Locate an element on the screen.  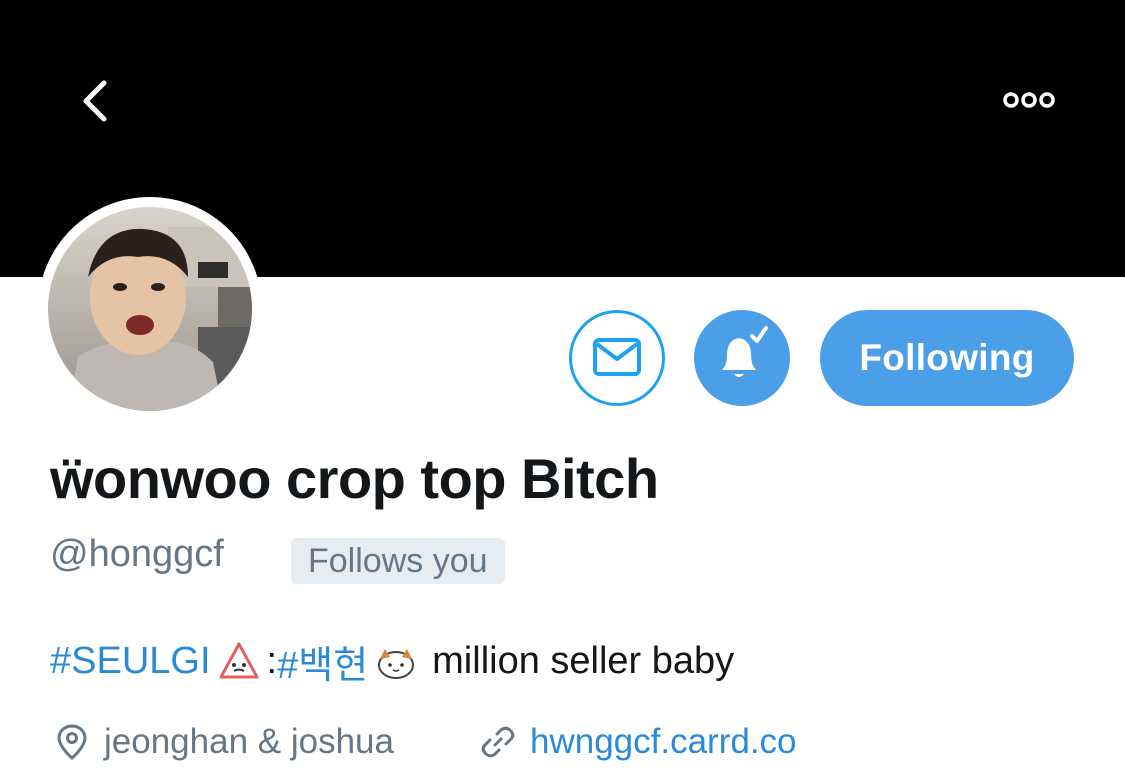
website-link: hwnggcf.carrd.co is located at coordinates (663, 742).